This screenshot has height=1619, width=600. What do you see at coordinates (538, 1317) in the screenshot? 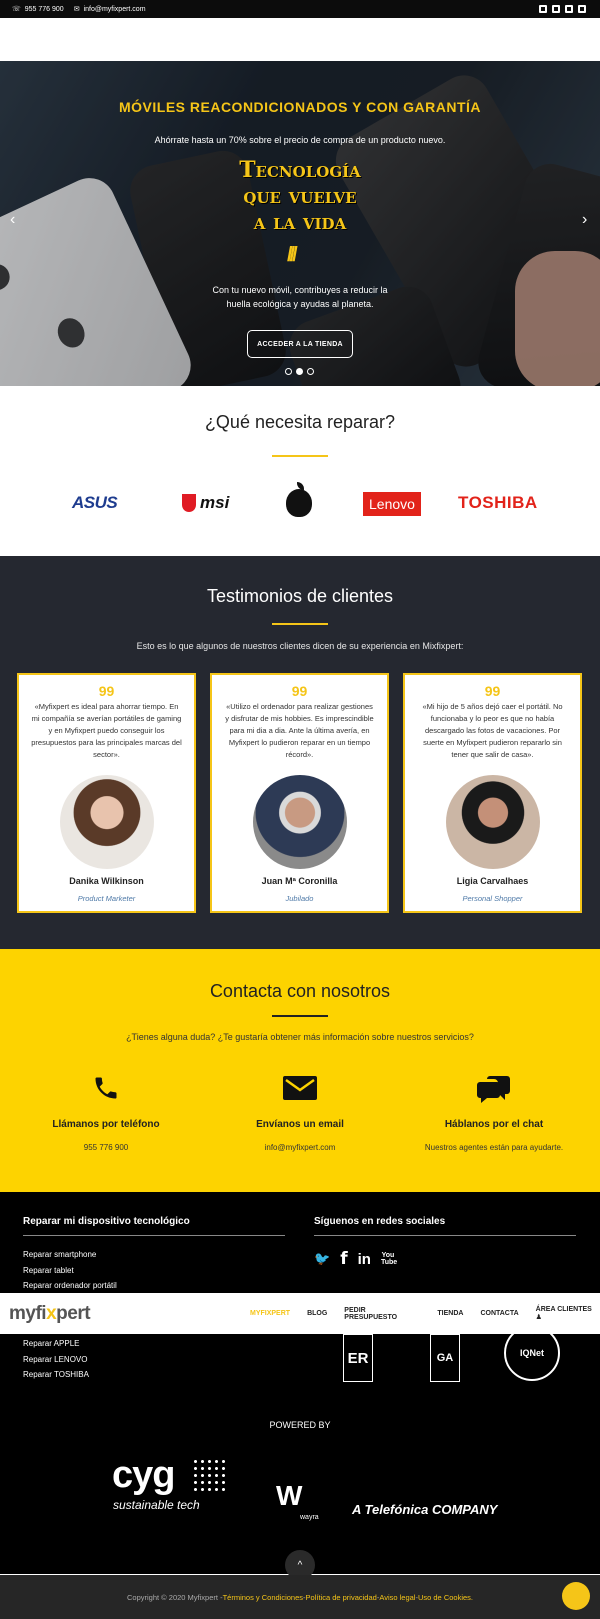
I see `user-icon: ♟` at bounding box center [538, 1317].